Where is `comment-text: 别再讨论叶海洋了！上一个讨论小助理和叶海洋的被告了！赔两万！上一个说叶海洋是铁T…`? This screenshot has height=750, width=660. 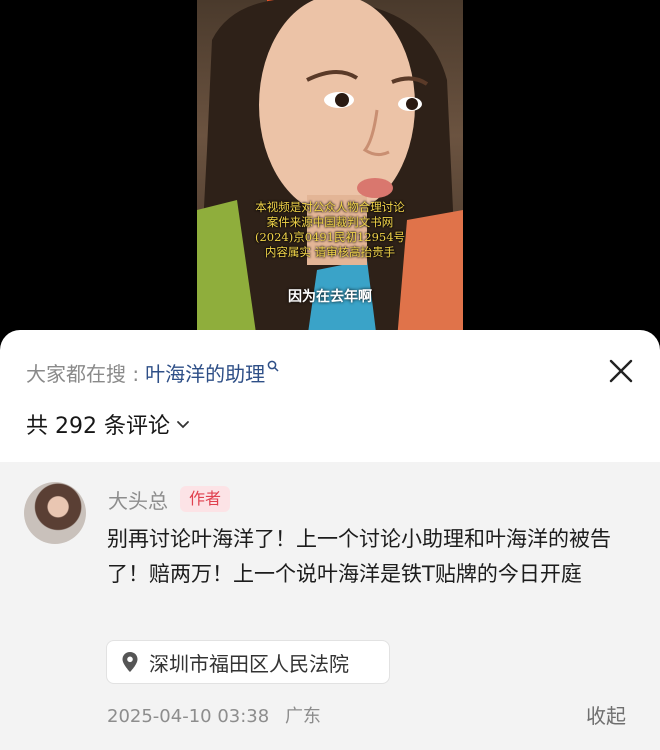 comment-text: 别再讨论叶海洋了！上一个讨论小助理和叶海洋的被告了！赔两万！上一个说叶海洋是铁T… is located at coordinates (372, 557).